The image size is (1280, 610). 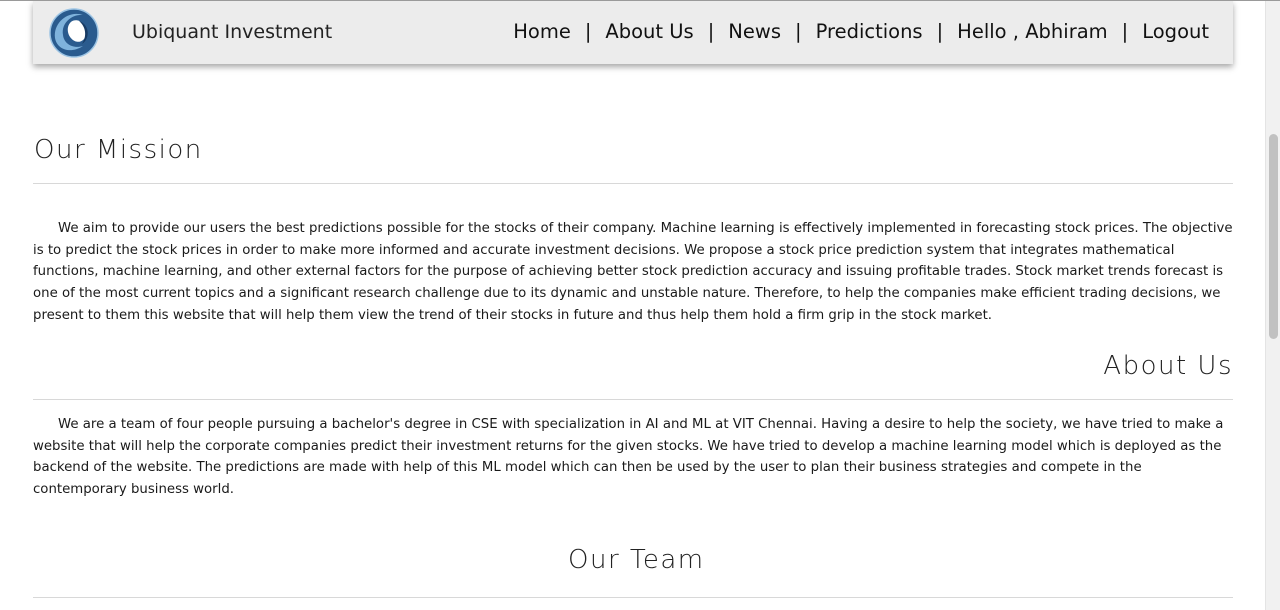 I want to click on nav-about-us: About Us, so click(x=649, y=31).